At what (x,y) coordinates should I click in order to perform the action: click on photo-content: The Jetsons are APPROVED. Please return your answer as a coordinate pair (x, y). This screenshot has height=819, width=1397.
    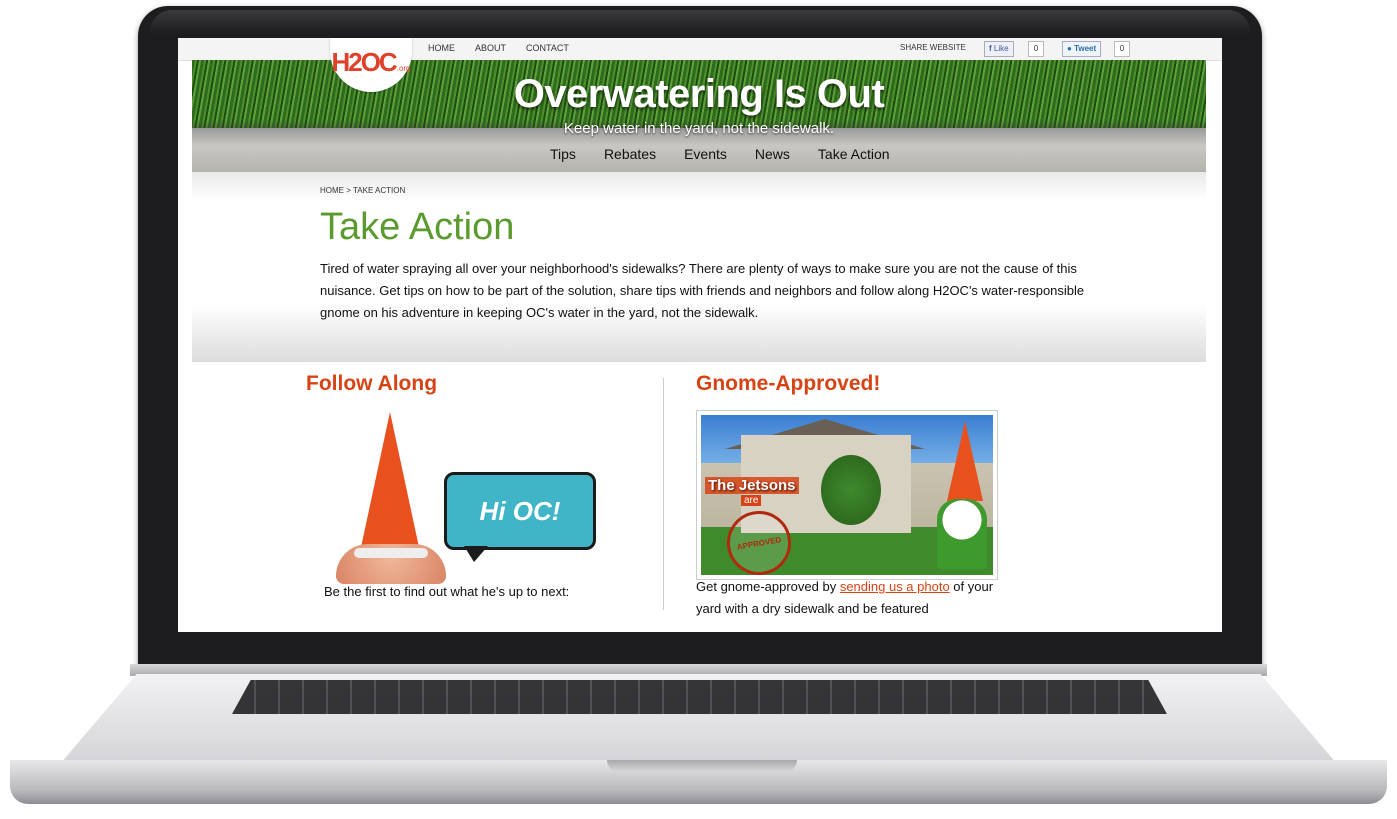
    Looking at the image, I should click on (847, 495).